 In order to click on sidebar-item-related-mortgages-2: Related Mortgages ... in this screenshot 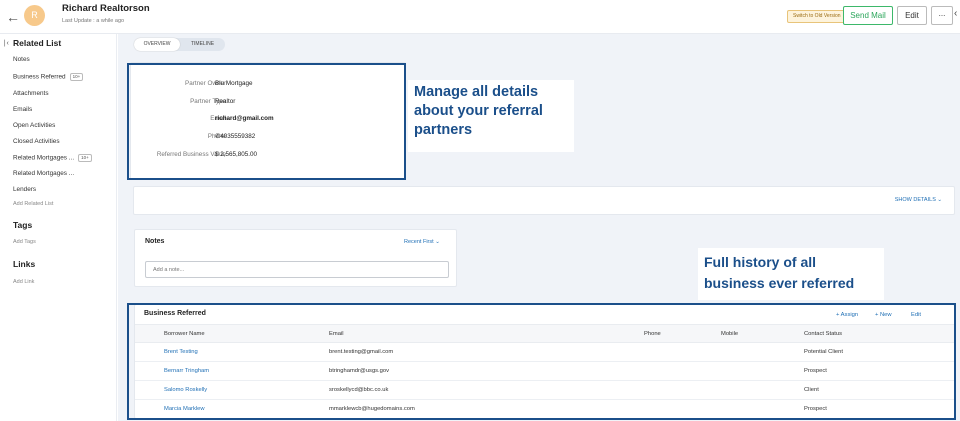, I will do `click(43, 173)`.